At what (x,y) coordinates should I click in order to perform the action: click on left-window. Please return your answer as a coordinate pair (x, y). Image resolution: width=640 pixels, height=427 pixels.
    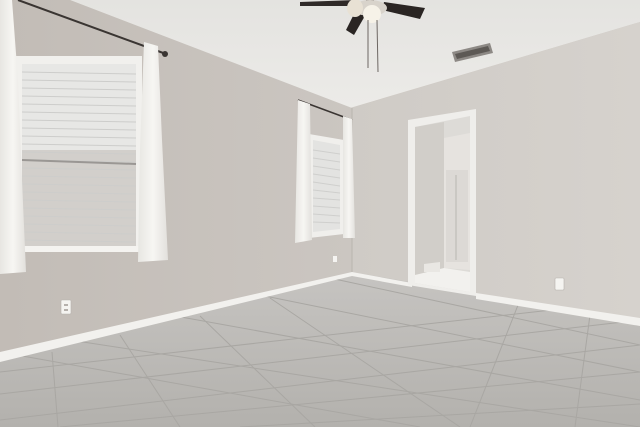
    Looking at the image, I should click on (79, 154).